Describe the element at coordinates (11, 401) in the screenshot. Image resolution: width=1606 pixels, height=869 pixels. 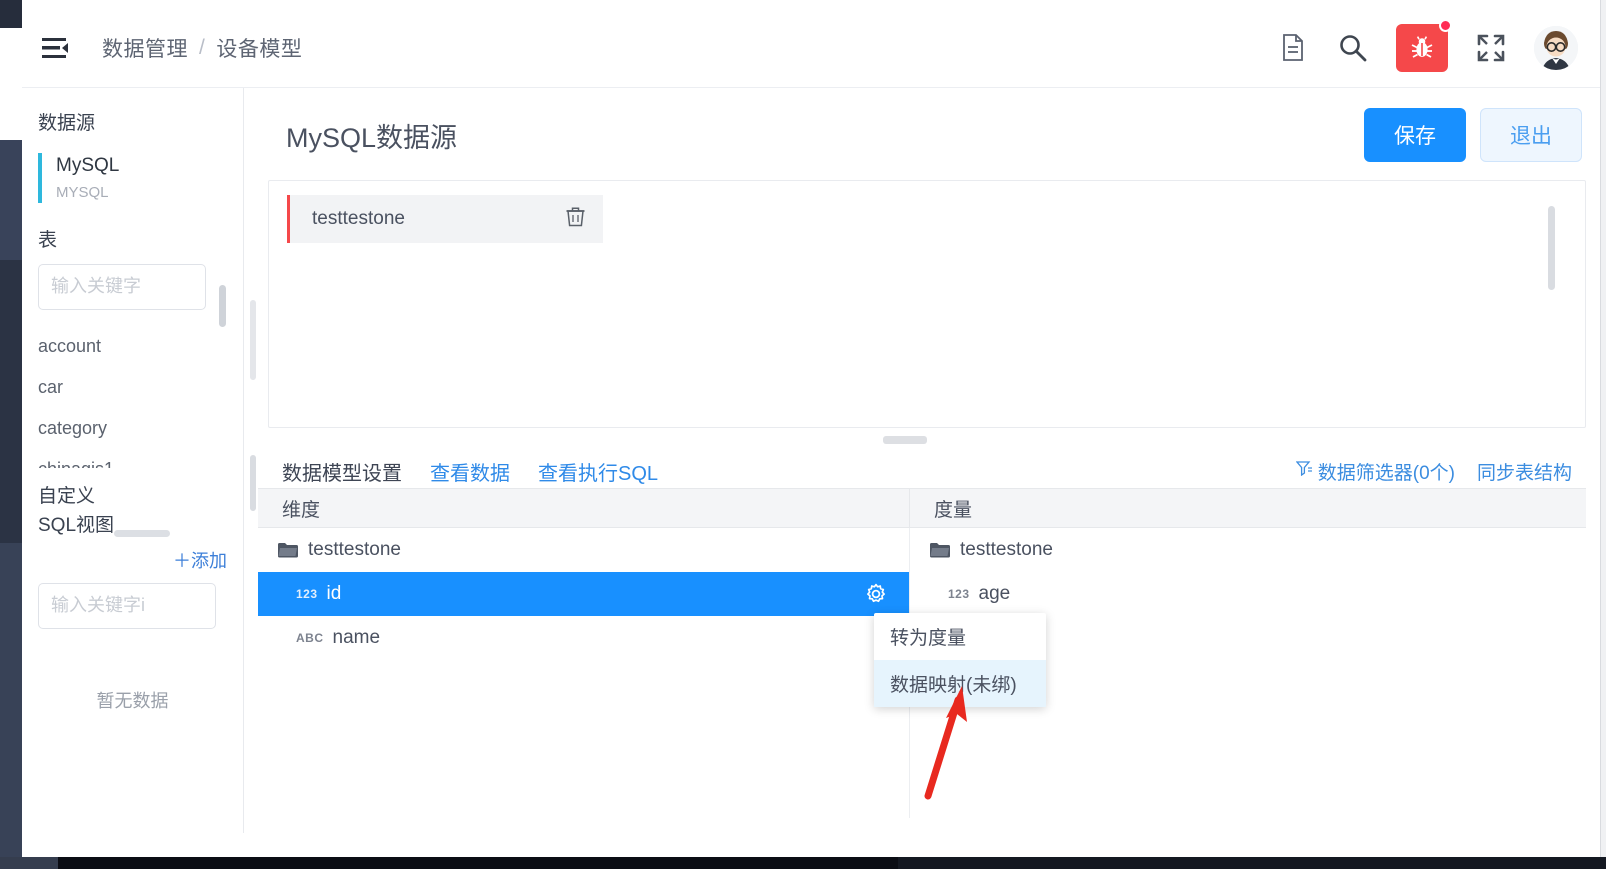
I see `rail-segment-lower` at that location.